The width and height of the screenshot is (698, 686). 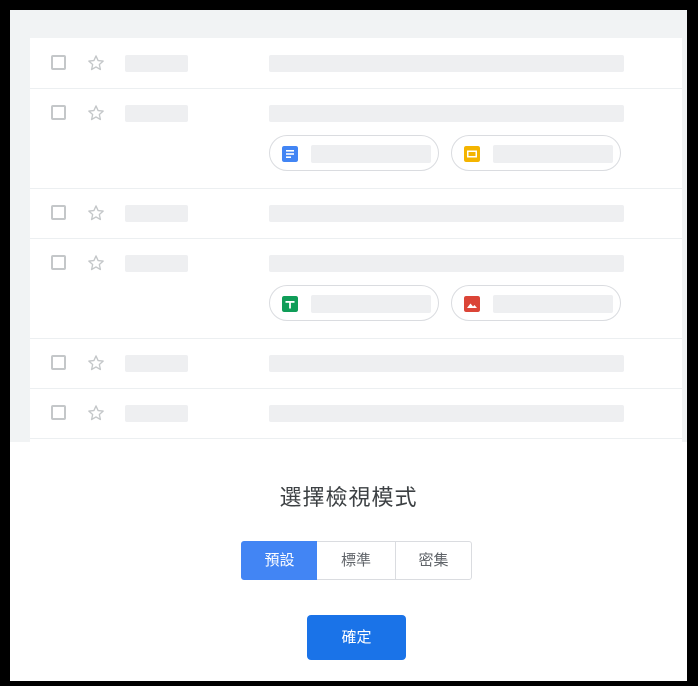 What do you see at coordinates (279, 560) in the screenshot?
I see `density-option-default: 預設` at bounding box center [279, 560].